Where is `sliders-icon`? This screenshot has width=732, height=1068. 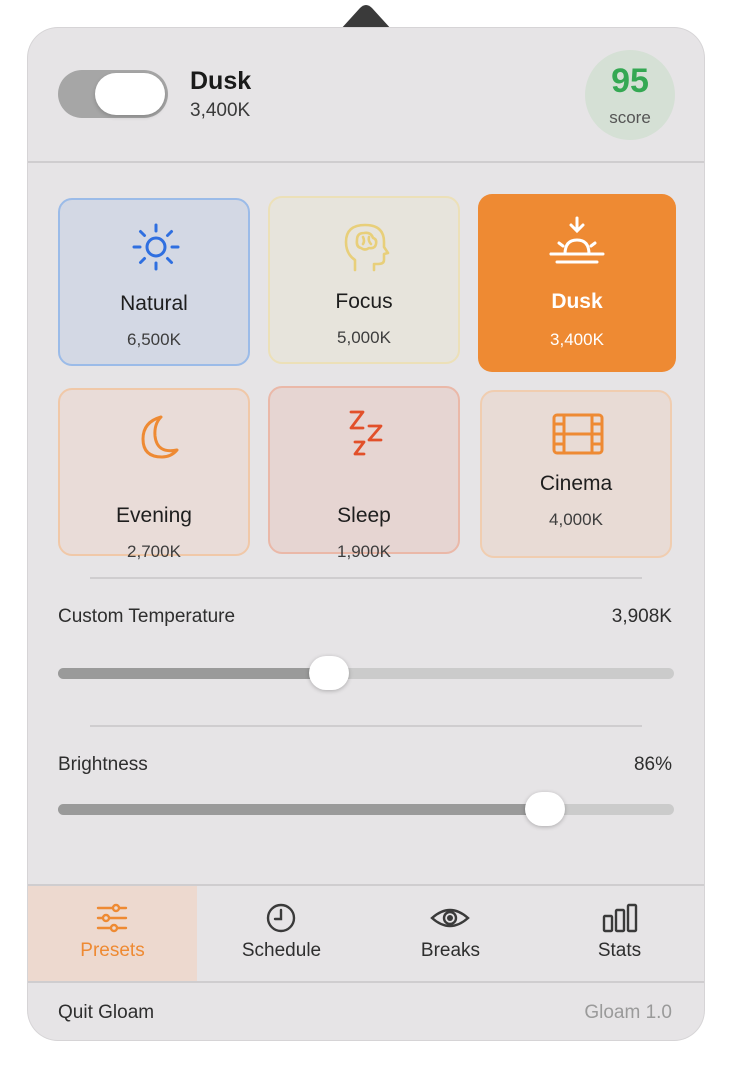 sliders-icon is located at coordinates (112, 918).